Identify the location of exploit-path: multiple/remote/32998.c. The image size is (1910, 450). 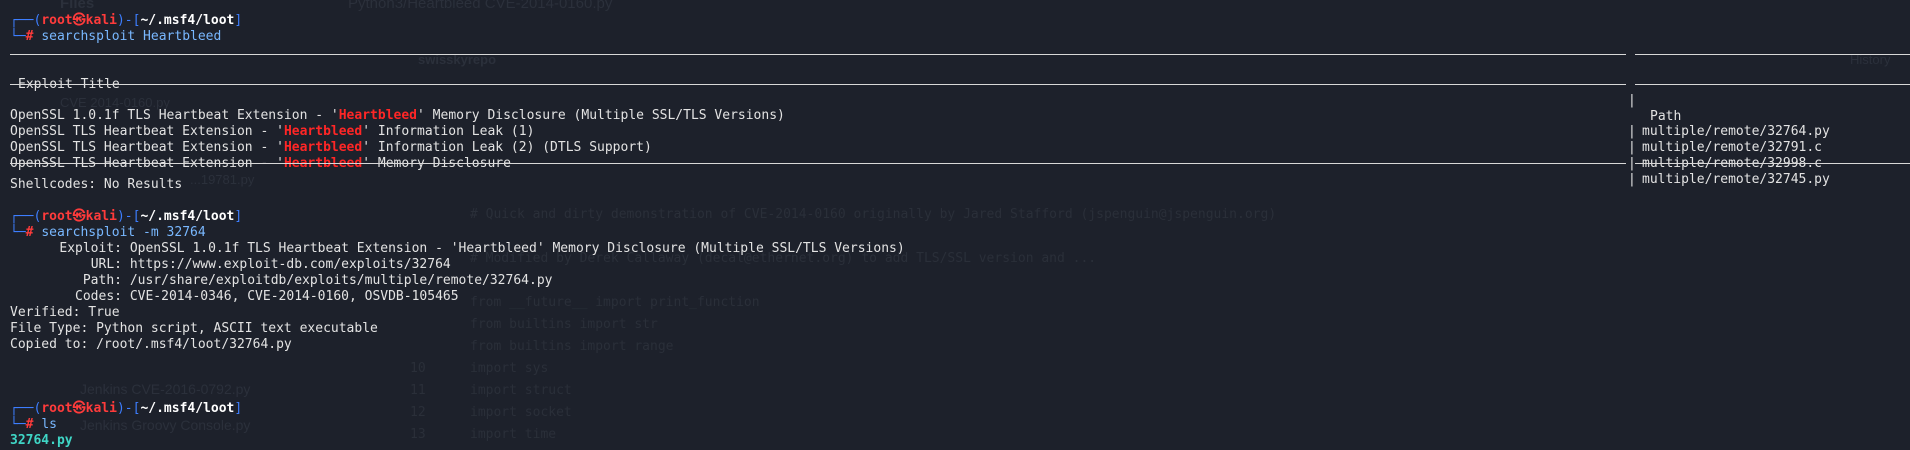
(1732, 163).